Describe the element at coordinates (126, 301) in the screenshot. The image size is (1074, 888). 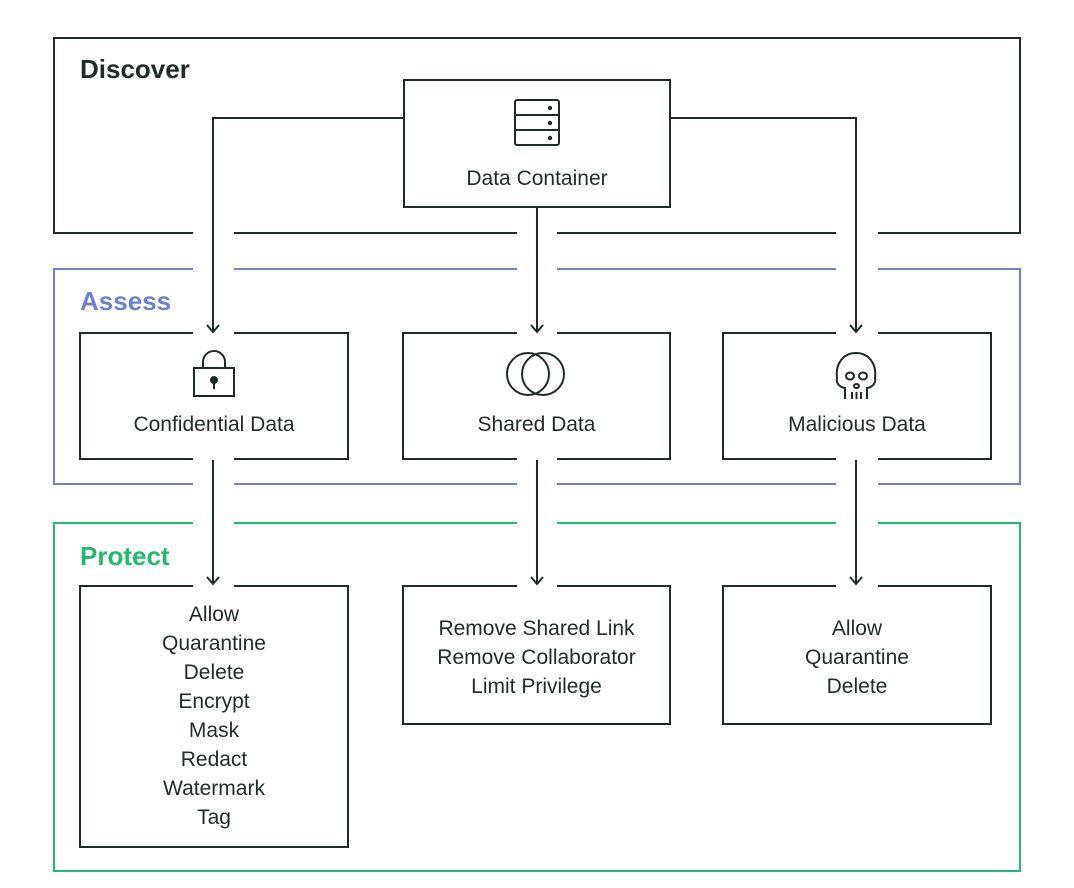
I see `assess-title: Assess` at that location.